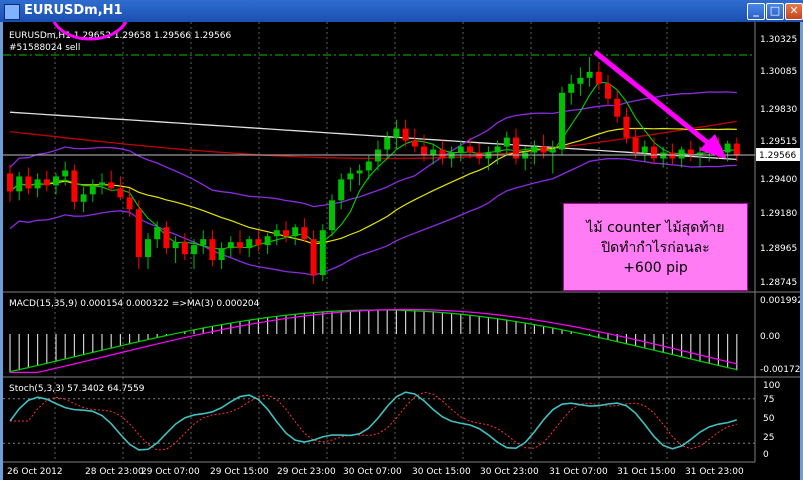 This screenshot has height=480, width=803. Describe the element at coordinates (12, 12) in the screenshot. I see `chart-app-icon` at that location.